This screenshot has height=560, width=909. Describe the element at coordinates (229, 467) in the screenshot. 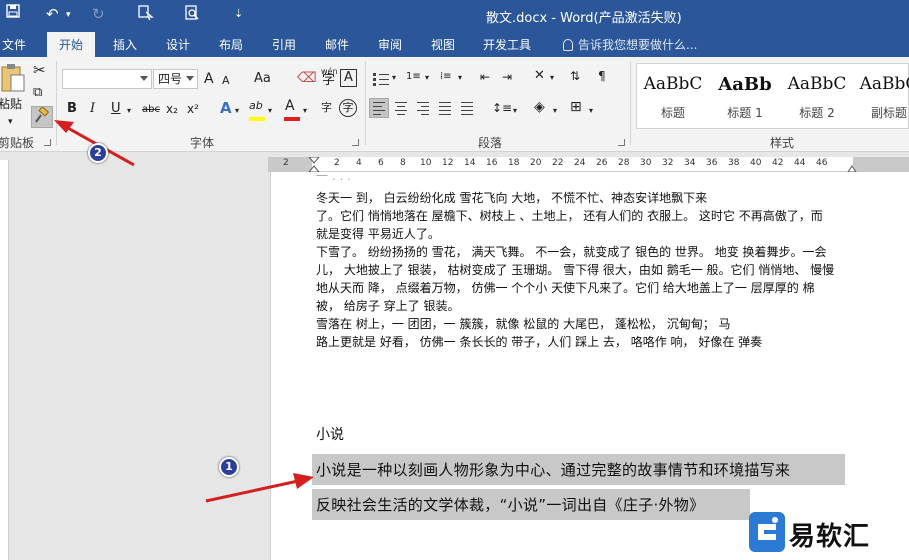

I see `step-marker-1: 1` at that location.